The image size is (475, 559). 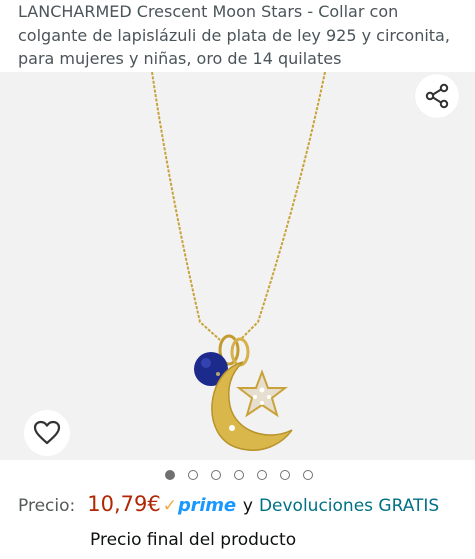 What do you see at coordinates (47, 506) in the screenshot?
I see `price-label: Precio:` at bounding box center [47, 506].